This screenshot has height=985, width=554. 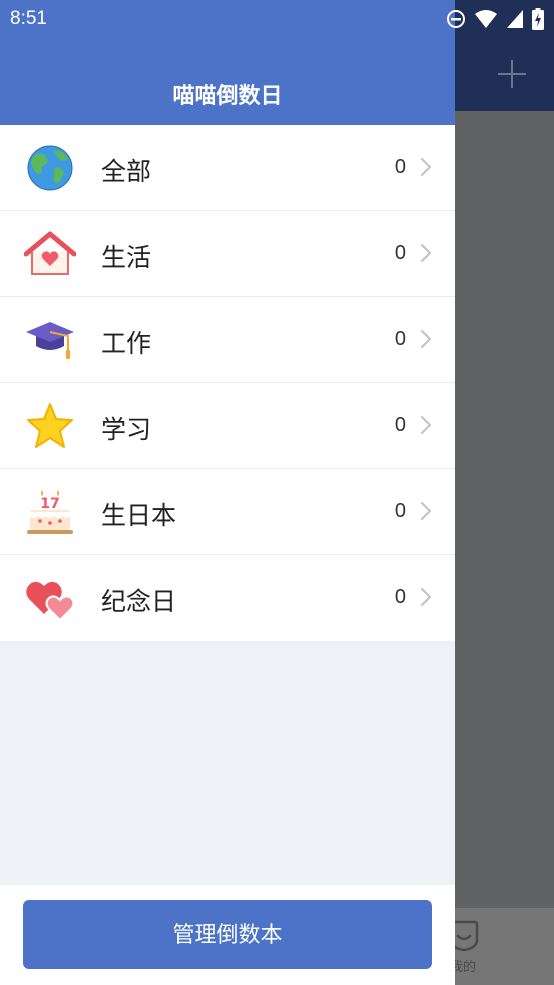 I want to click on battery-charging-icon, so click(x=538, y=19).